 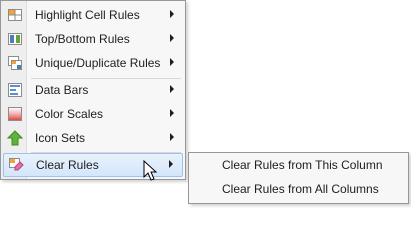 I want to click on submenu-item-clear-rules-all-columns: Clear Rules from All Columns, so click(x=300, y=189).